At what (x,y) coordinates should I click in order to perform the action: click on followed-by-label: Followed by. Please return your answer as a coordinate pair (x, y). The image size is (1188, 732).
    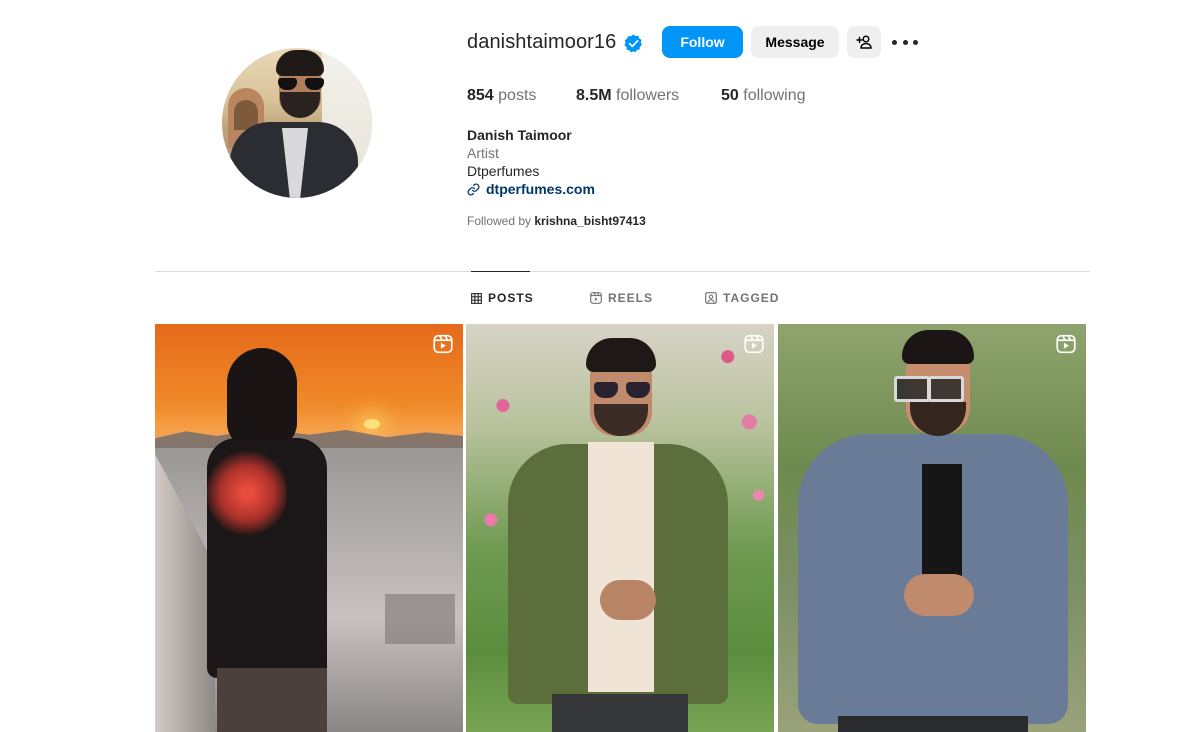
    Looking at the image, I should click on (499, 221).